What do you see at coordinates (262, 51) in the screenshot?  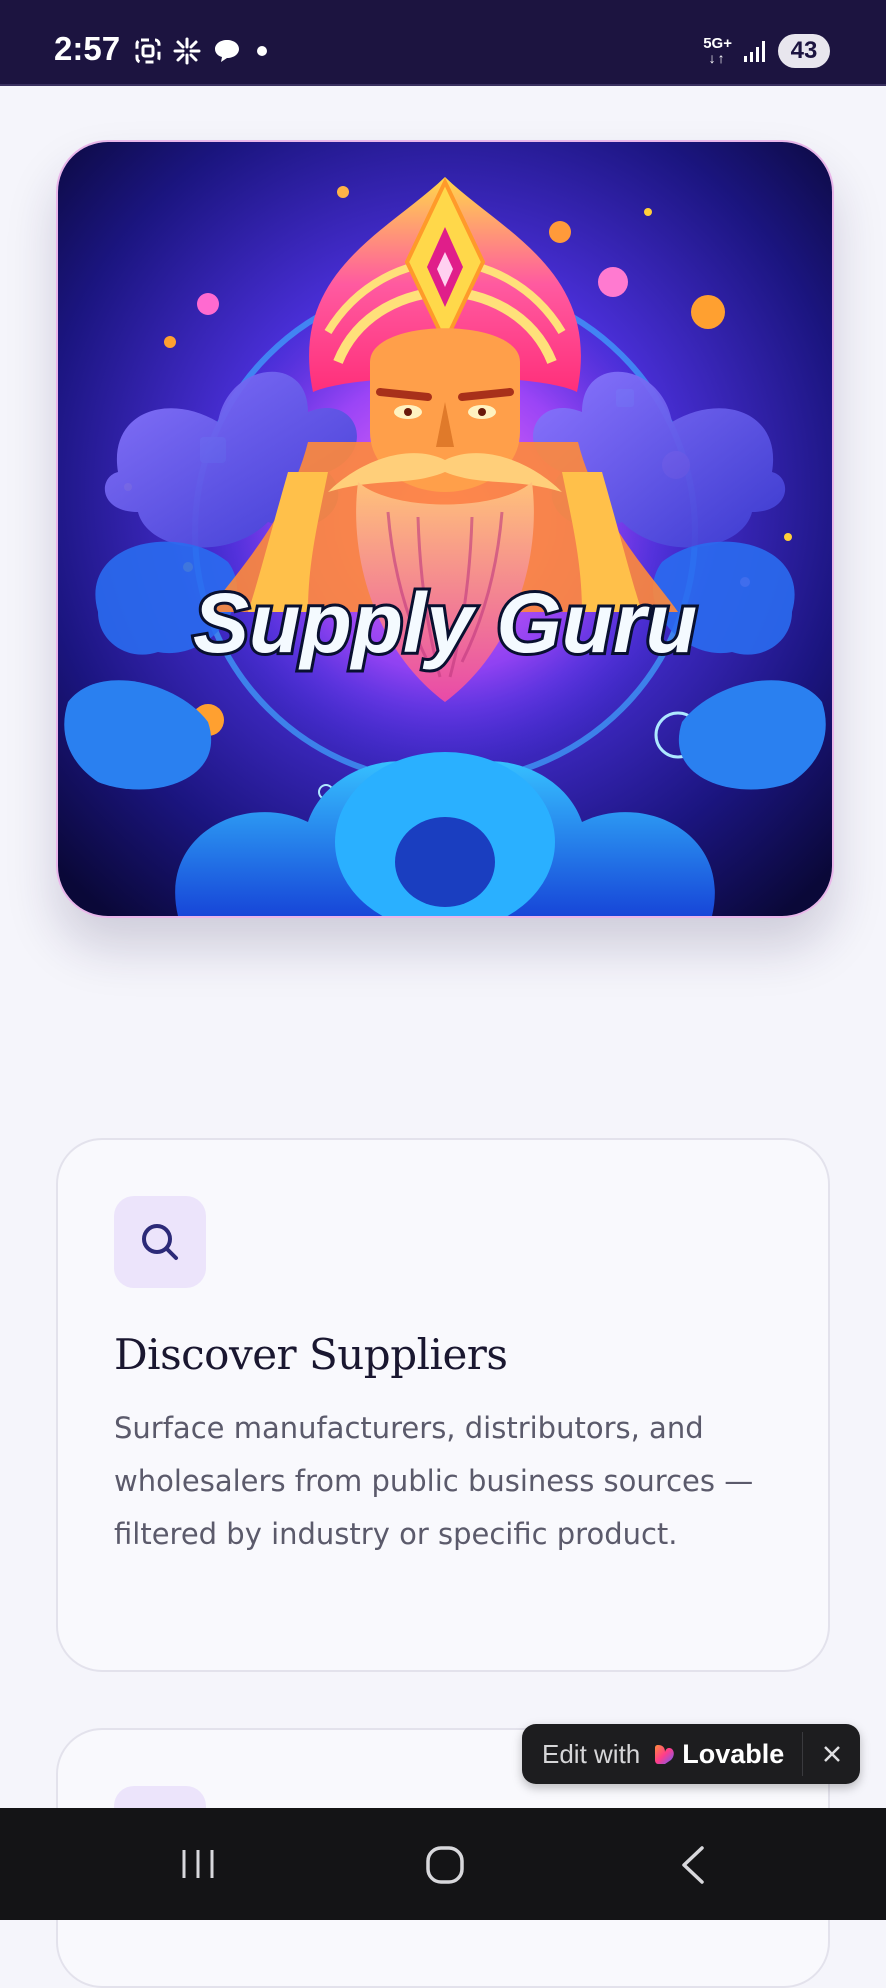 I see `dot-icon` at bounding box center [262, 51].